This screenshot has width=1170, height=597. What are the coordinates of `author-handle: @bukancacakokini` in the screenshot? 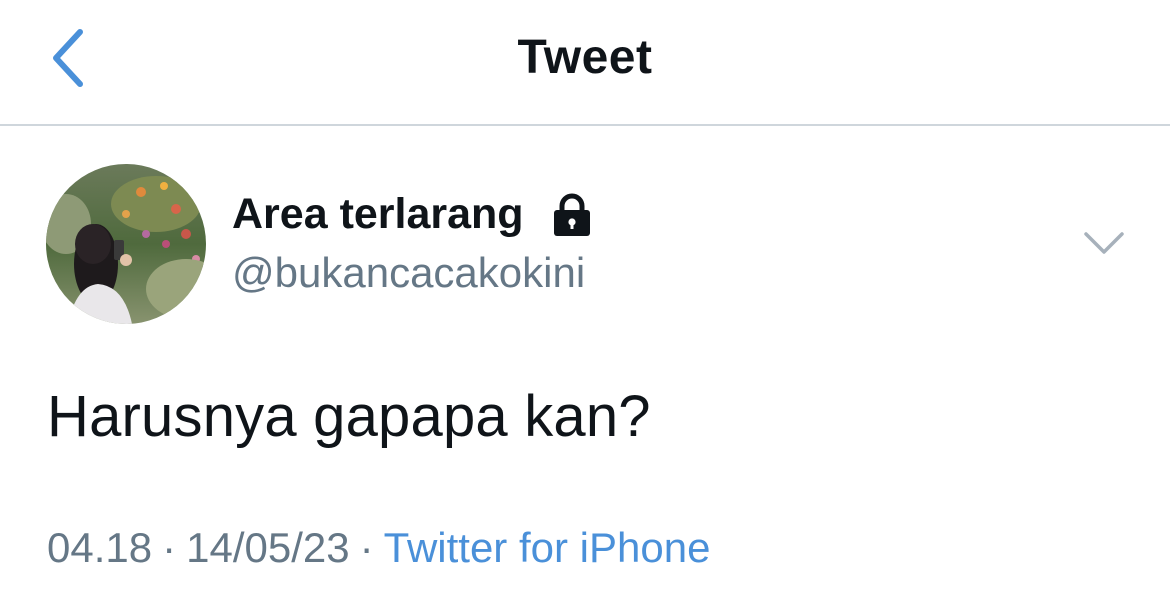 It's located at (408, 273).